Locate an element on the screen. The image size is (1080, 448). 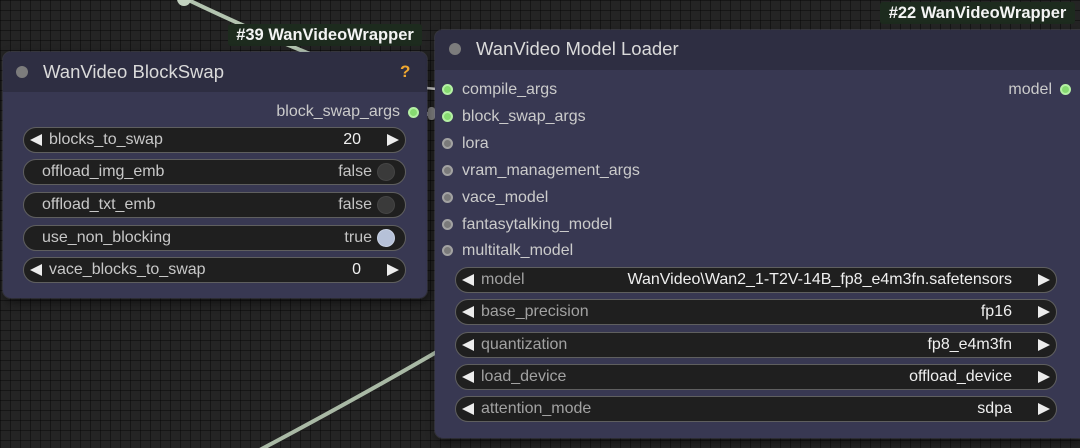
widget-label: load_device is located at coordinates (524, 376).